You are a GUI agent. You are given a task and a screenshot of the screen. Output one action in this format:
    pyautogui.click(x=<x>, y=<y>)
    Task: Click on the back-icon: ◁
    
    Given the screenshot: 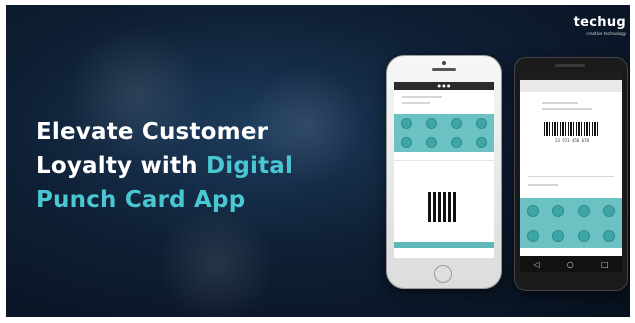 What is the action you would take?
    pyautogui.click(x=537, y=264)
    